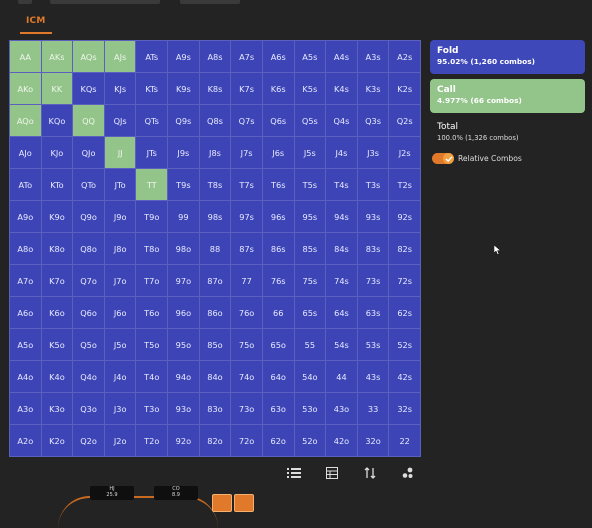 The width and height of the screenshot is (592, 528). Describe the element at coordinates (215, 248) in the screenshot. I see `hand-cell-88: 88` at that location.